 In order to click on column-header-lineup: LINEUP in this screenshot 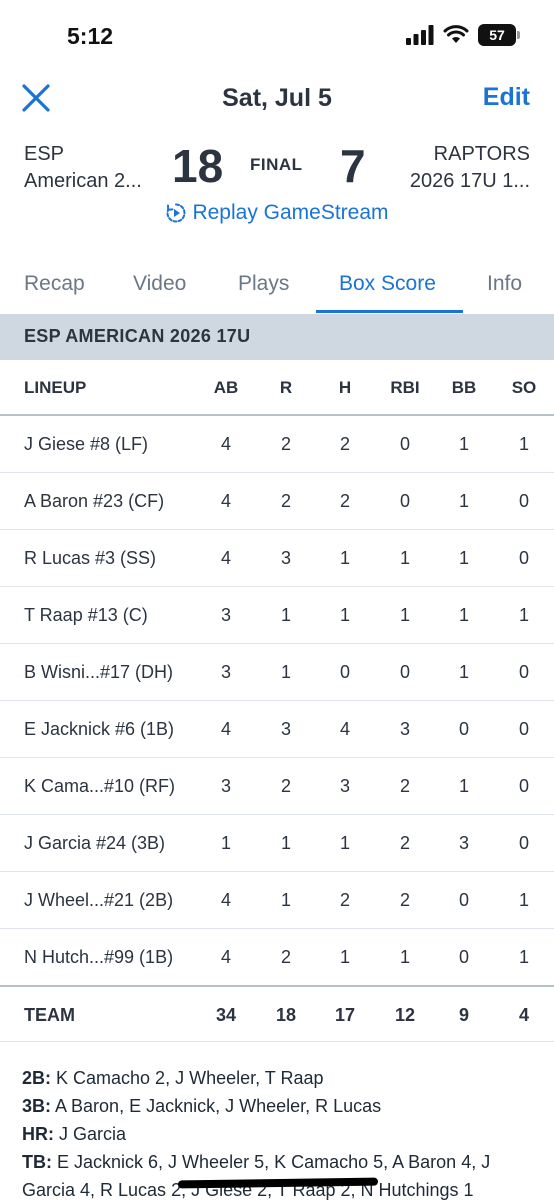, I will do `click(55, 387)`.